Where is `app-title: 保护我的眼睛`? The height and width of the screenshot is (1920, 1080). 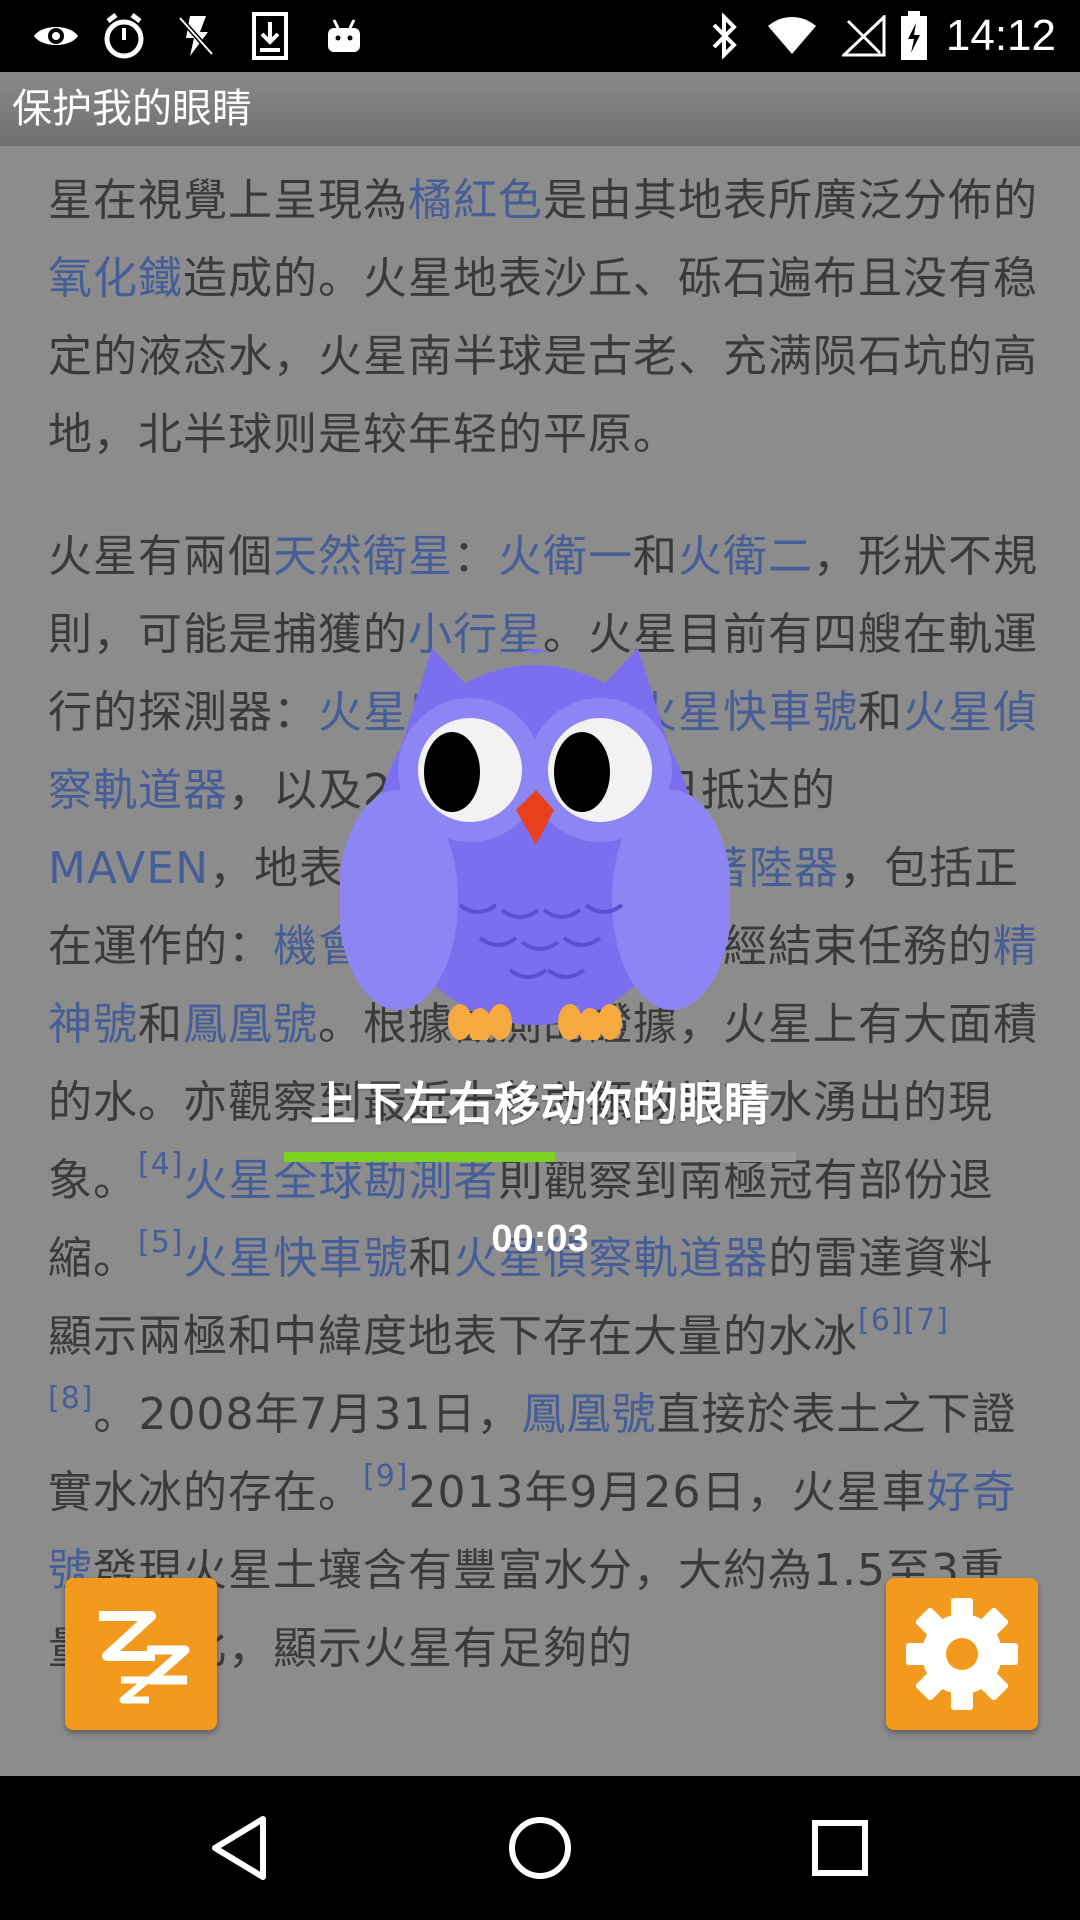 app-title: 保护我的眼睛 is located at coordinates (132, 109).